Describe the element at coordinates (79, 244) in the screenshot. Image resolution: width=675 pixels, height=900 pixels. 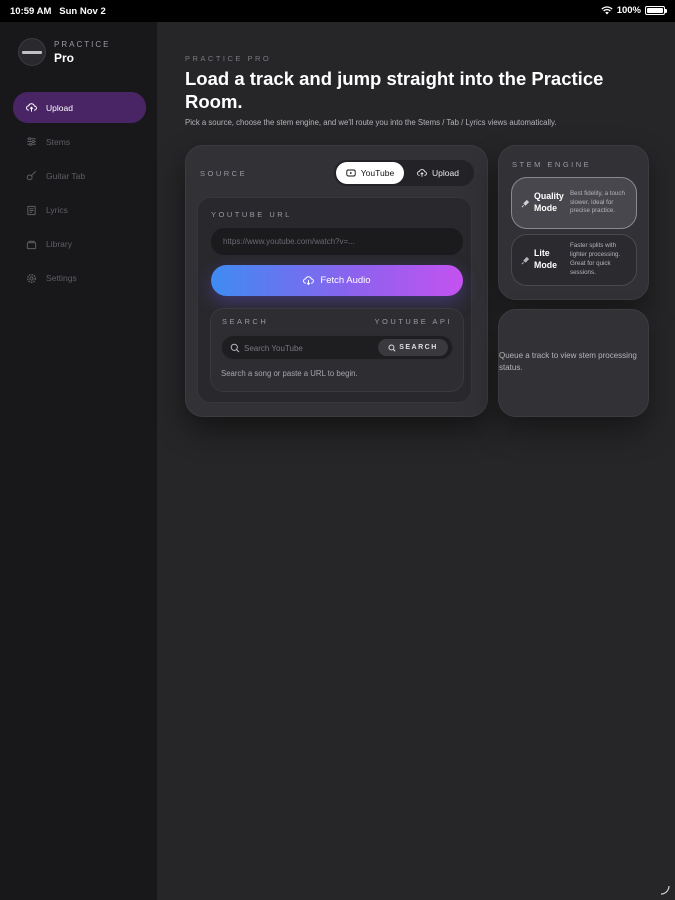
I see `sidebar-item-library: Library` at that location.